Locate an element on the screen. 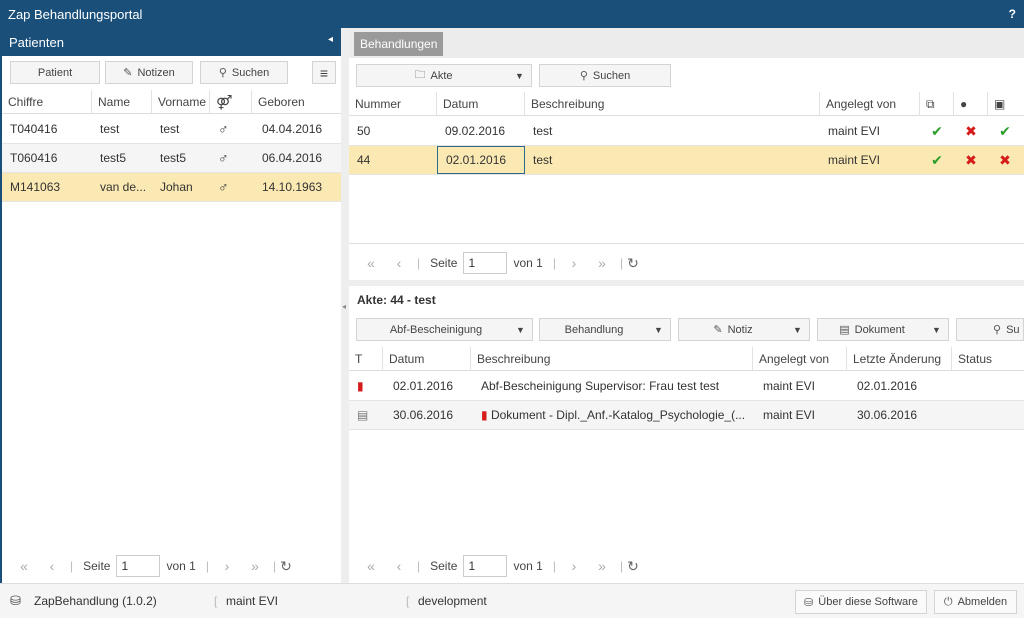 This screenshot has width=1024, height=618. abf-bescheinigung-button: Abf-Bescheinigung is located at coordinates (436, 329).